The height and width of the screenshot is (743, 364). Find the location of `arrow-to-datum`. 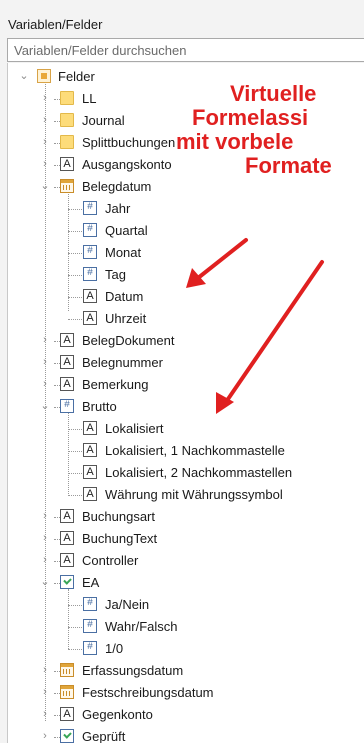

arrow-to-datum is located at coordinates (222, 259).